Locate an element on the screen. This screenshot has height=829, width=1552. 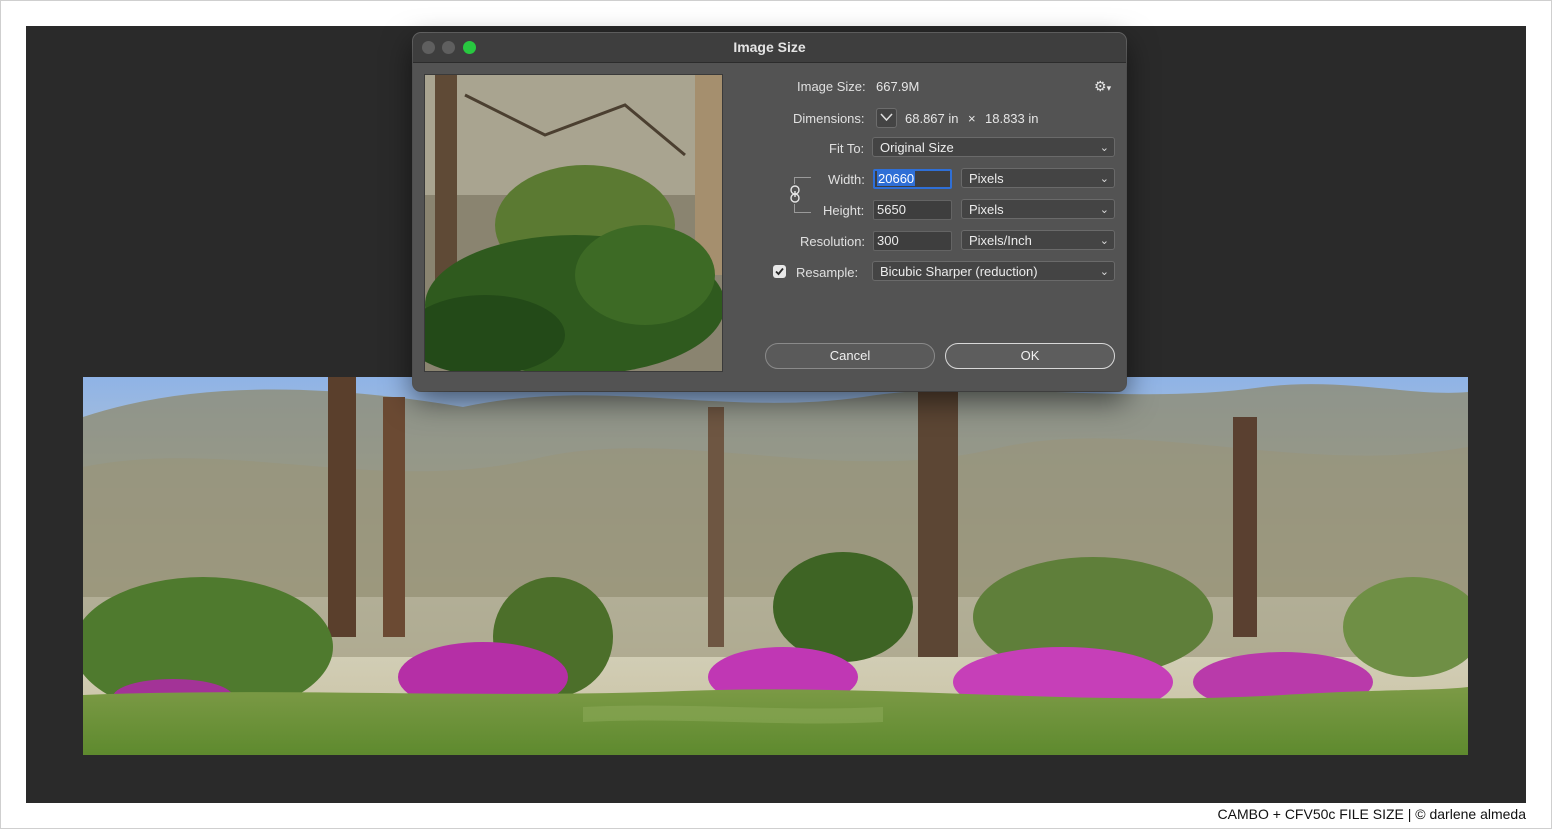
dialog-title: Image Size is located at coordinates (769, 47).